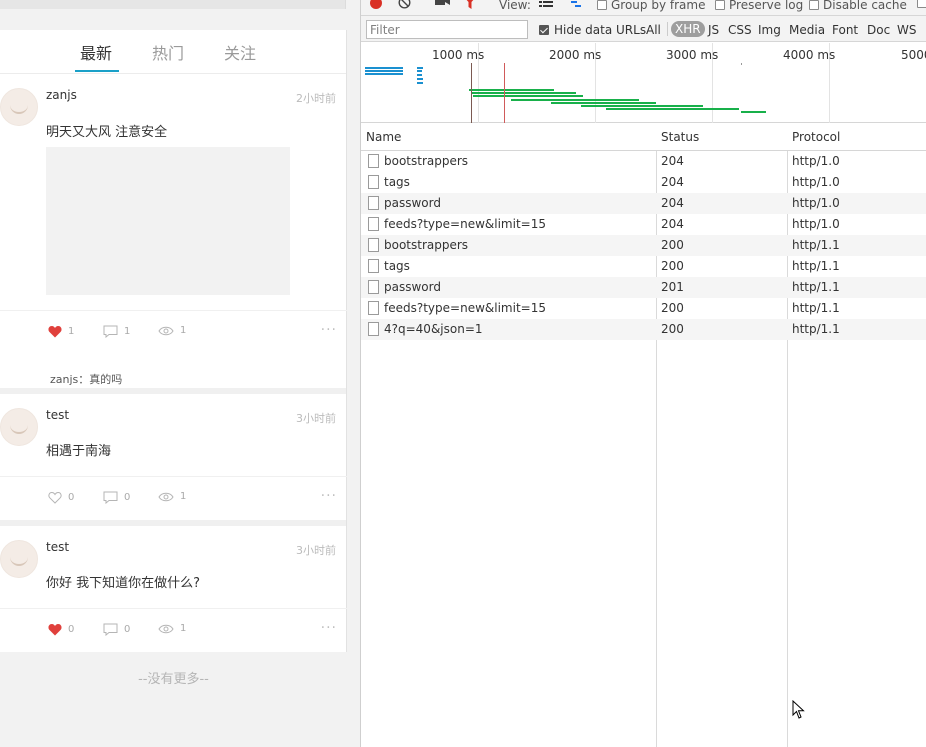 The image size is (926, 747). What do you see at coordinates (127, 629) in the screenshot?
I see `comment-count: 0` at bounding box center [127, 629].